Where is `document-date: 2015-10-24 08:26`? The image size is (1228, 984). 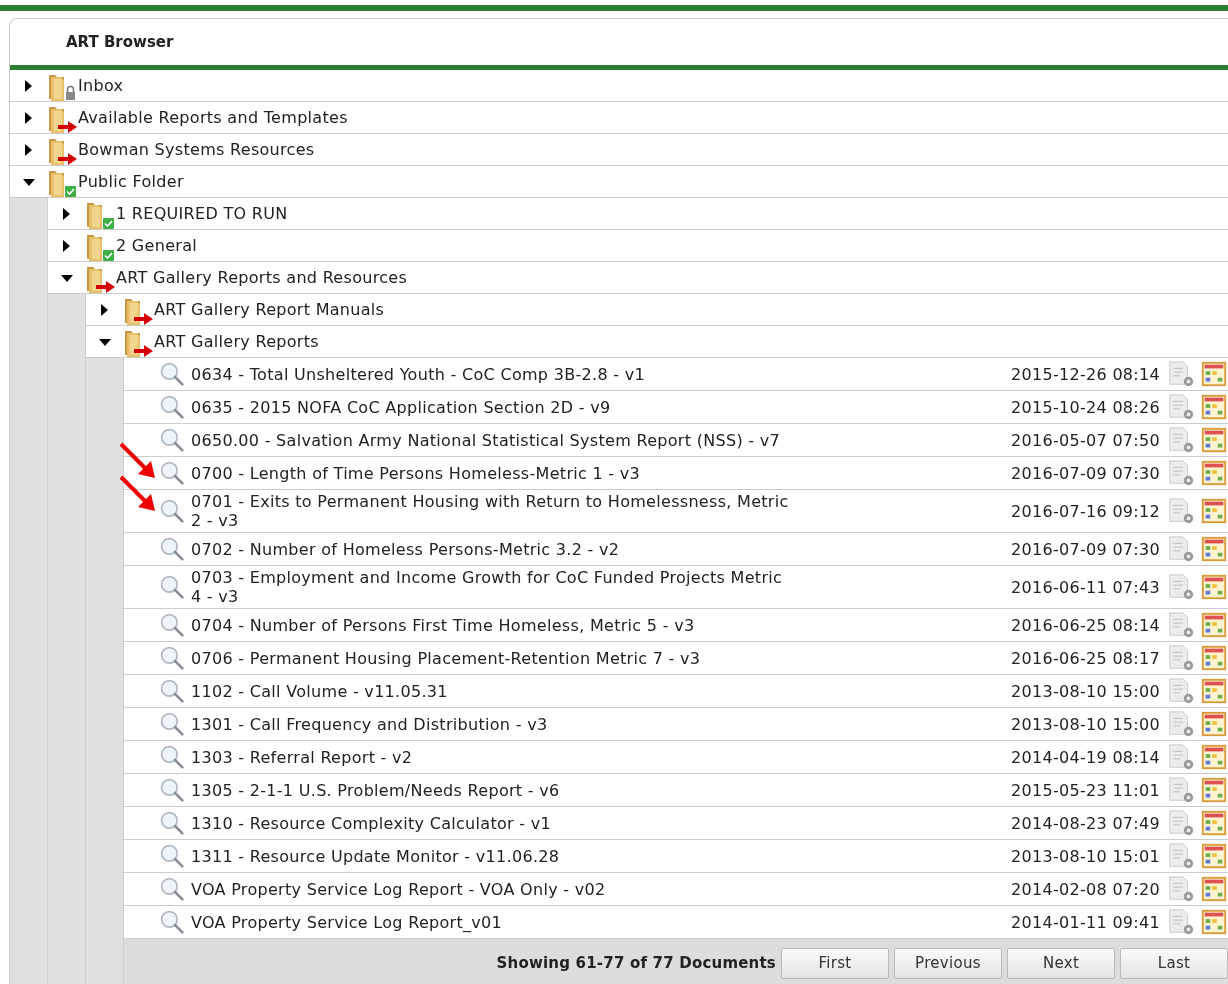 document-date: 2015-10-24 08:26 is located at coordinates (1085, 407).